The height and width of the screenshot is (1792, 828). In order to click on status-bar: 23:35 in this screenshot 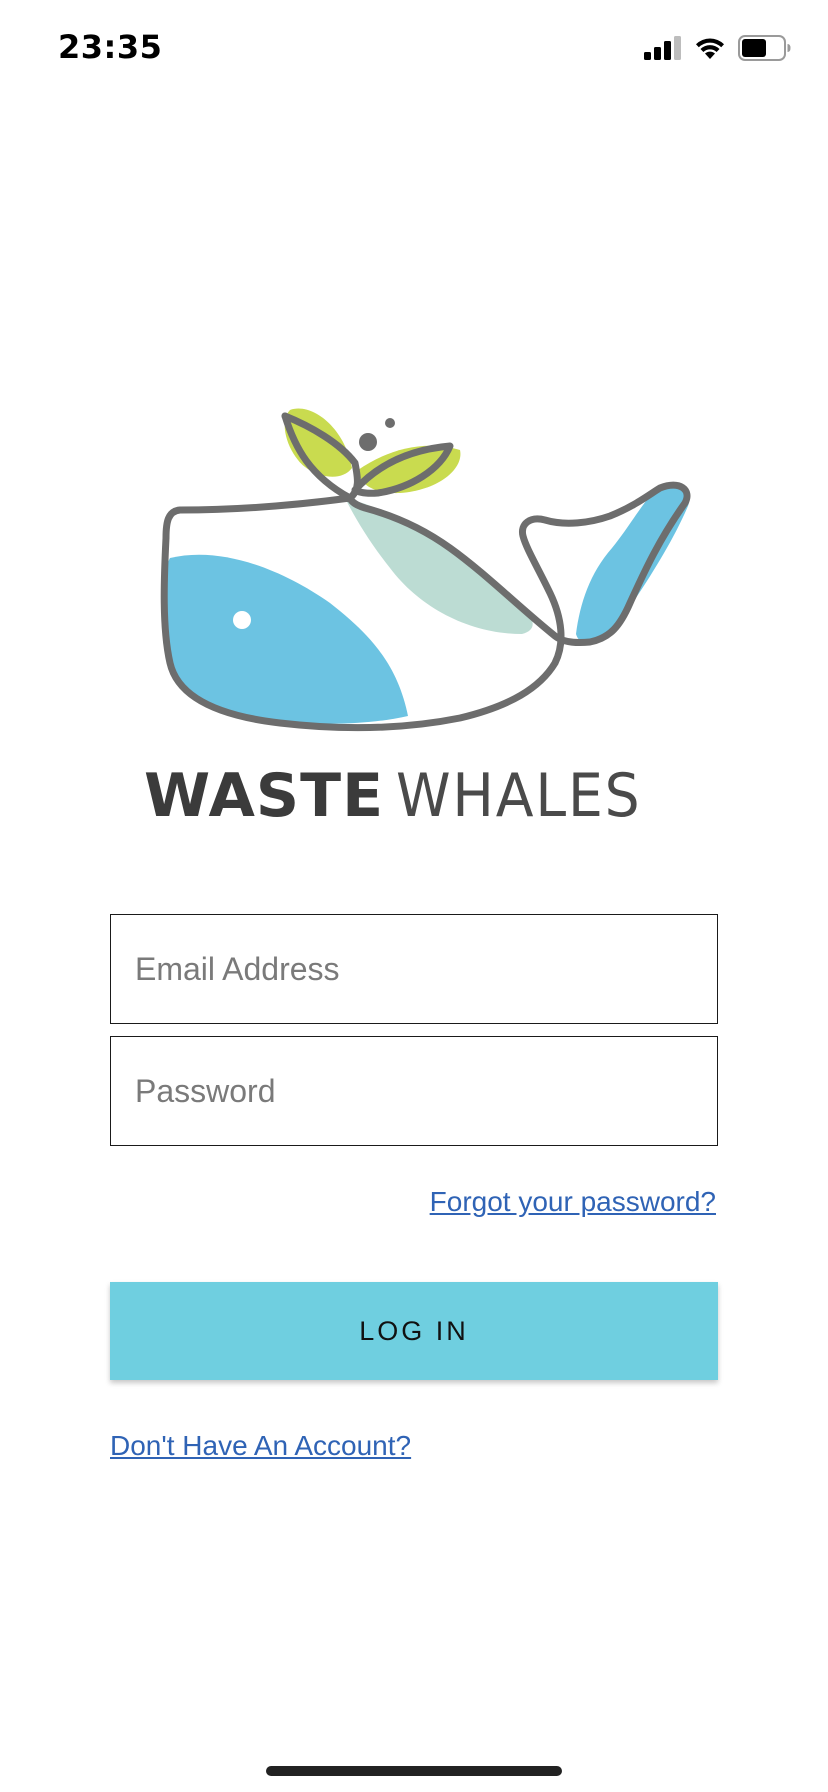, I will do `click(414, 50)`.